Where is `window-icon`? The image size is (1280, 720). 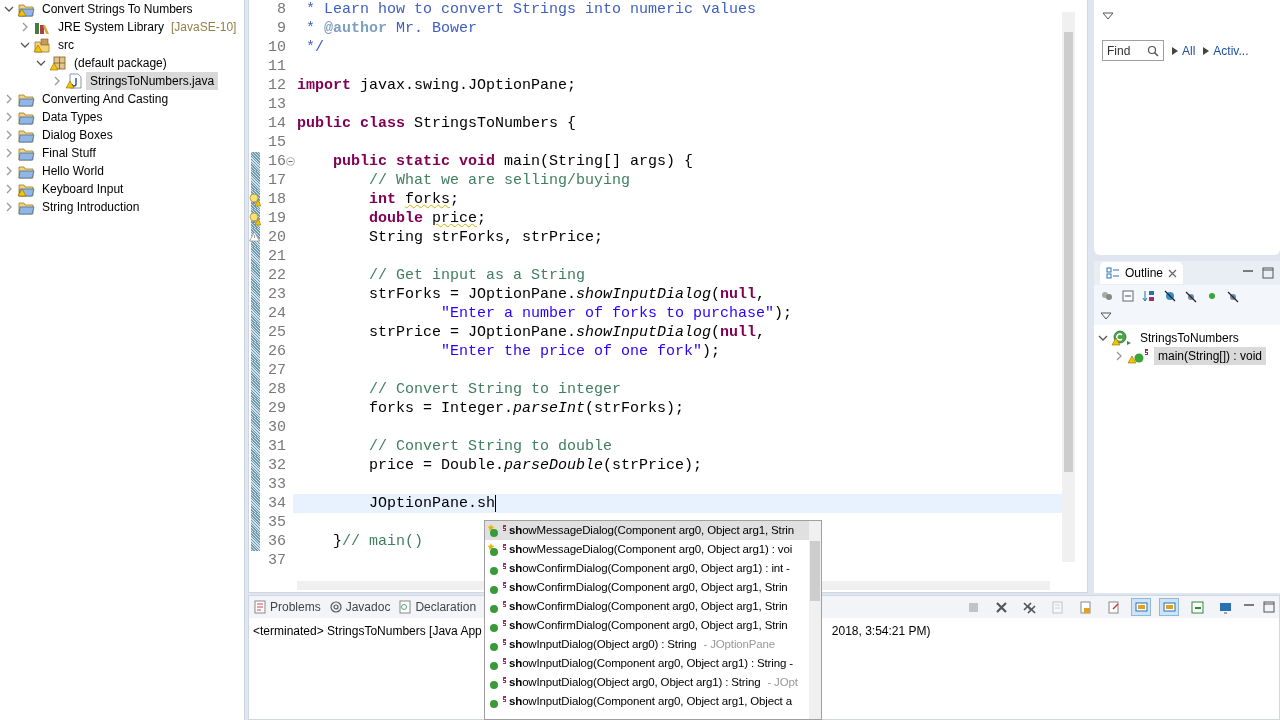
window-icon is located at coordinates (1197, 607).